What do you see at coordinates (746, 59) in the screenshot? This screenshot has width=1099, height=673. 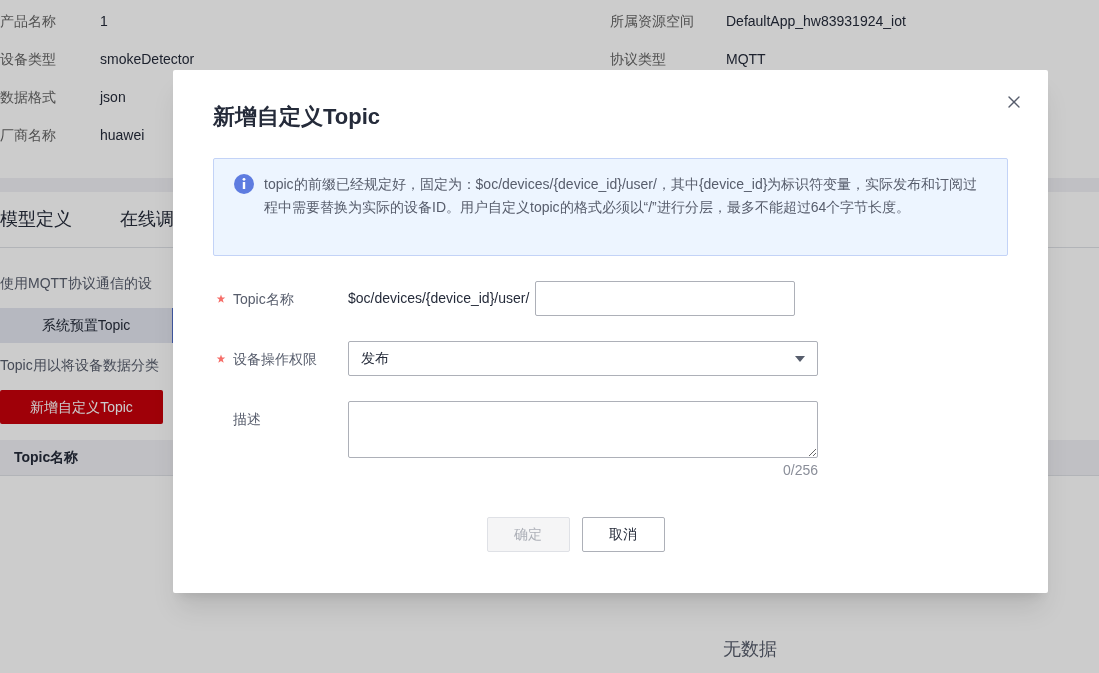 I see `info-value: MQTT` at bounding box center [746, 59].